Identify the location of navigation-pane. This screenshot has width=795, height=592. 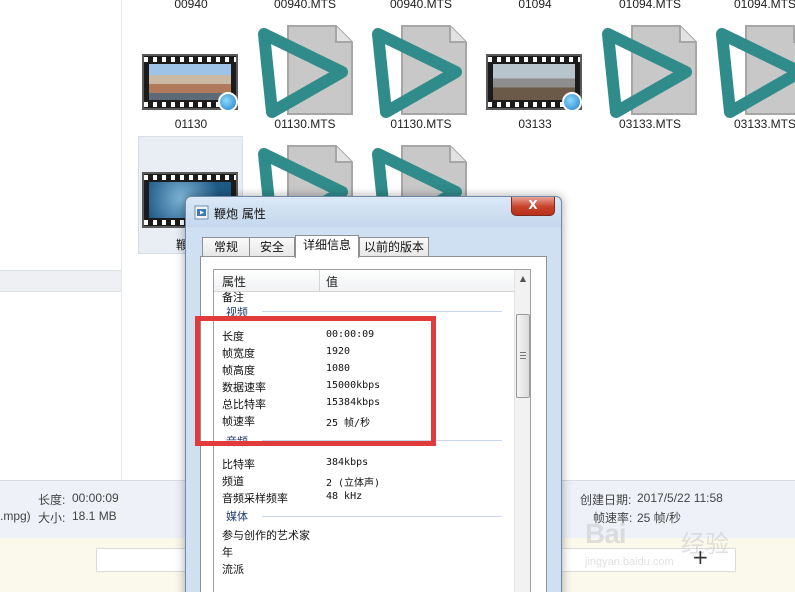
(61, 240).